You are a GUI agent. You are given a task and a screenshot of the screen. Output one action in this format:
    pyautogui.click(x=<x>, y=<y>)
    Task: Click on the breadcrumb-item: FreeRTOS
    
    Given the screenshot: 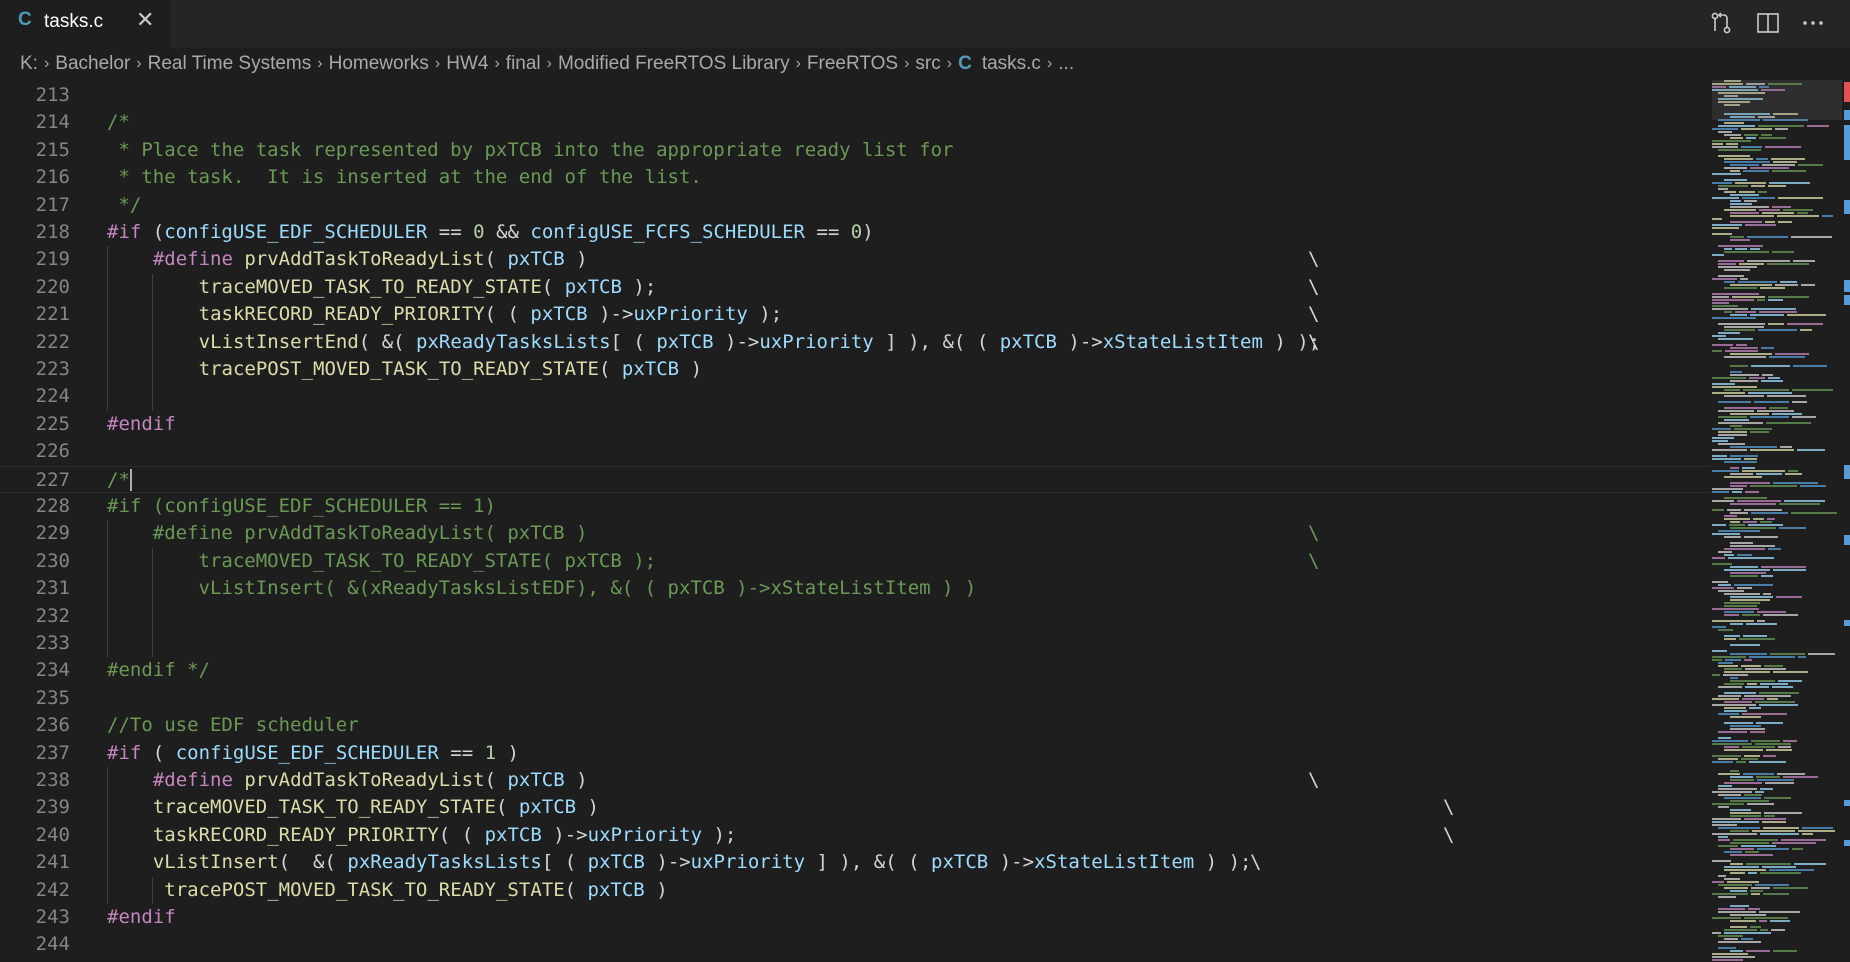 What is the action you would take?
    pyautogui.click(x=852, y=64)
    